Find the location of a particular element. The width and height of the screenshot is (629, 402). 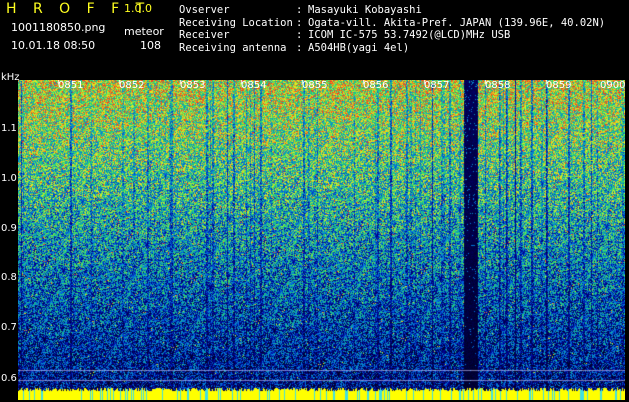

time-label: 0853 is located at coordinates (193, 85).